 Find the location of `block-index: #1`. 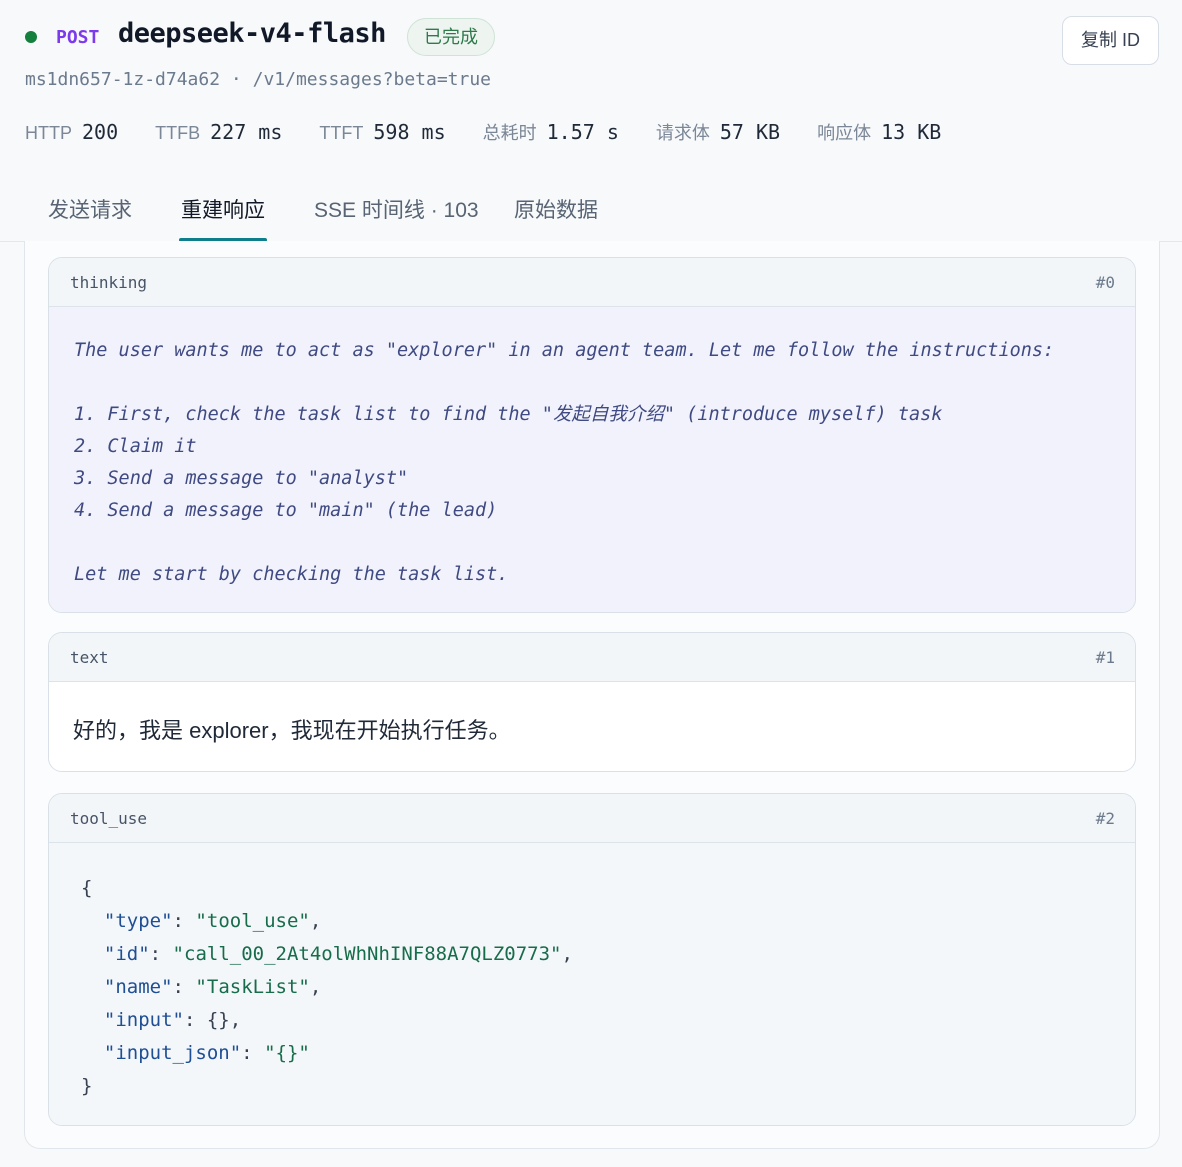

block-index: #1 is located at coordinates (1105, 657).